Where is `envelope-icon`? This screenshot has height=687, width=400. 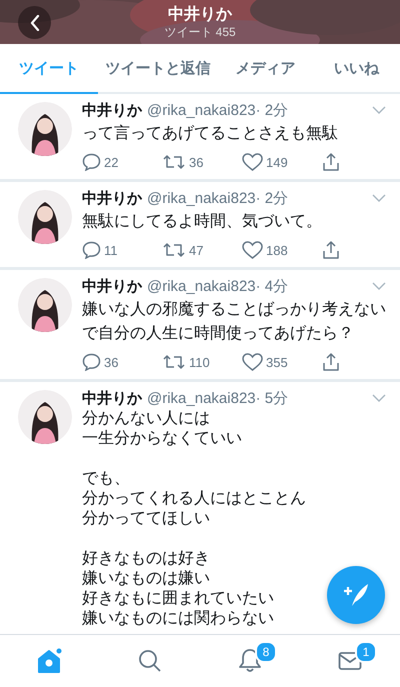 envelope-icon is located at coordinates (350, 661).